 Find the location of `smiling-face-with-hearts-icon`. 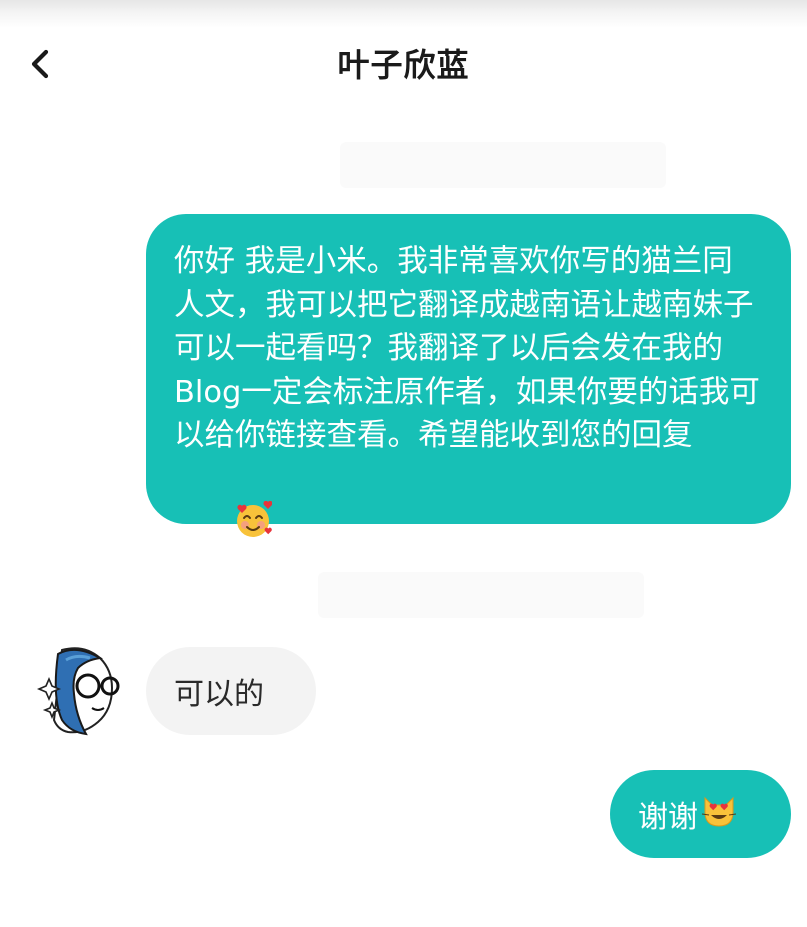

smiling-face-with-hearts-icon is located at coordinates (224, 527).